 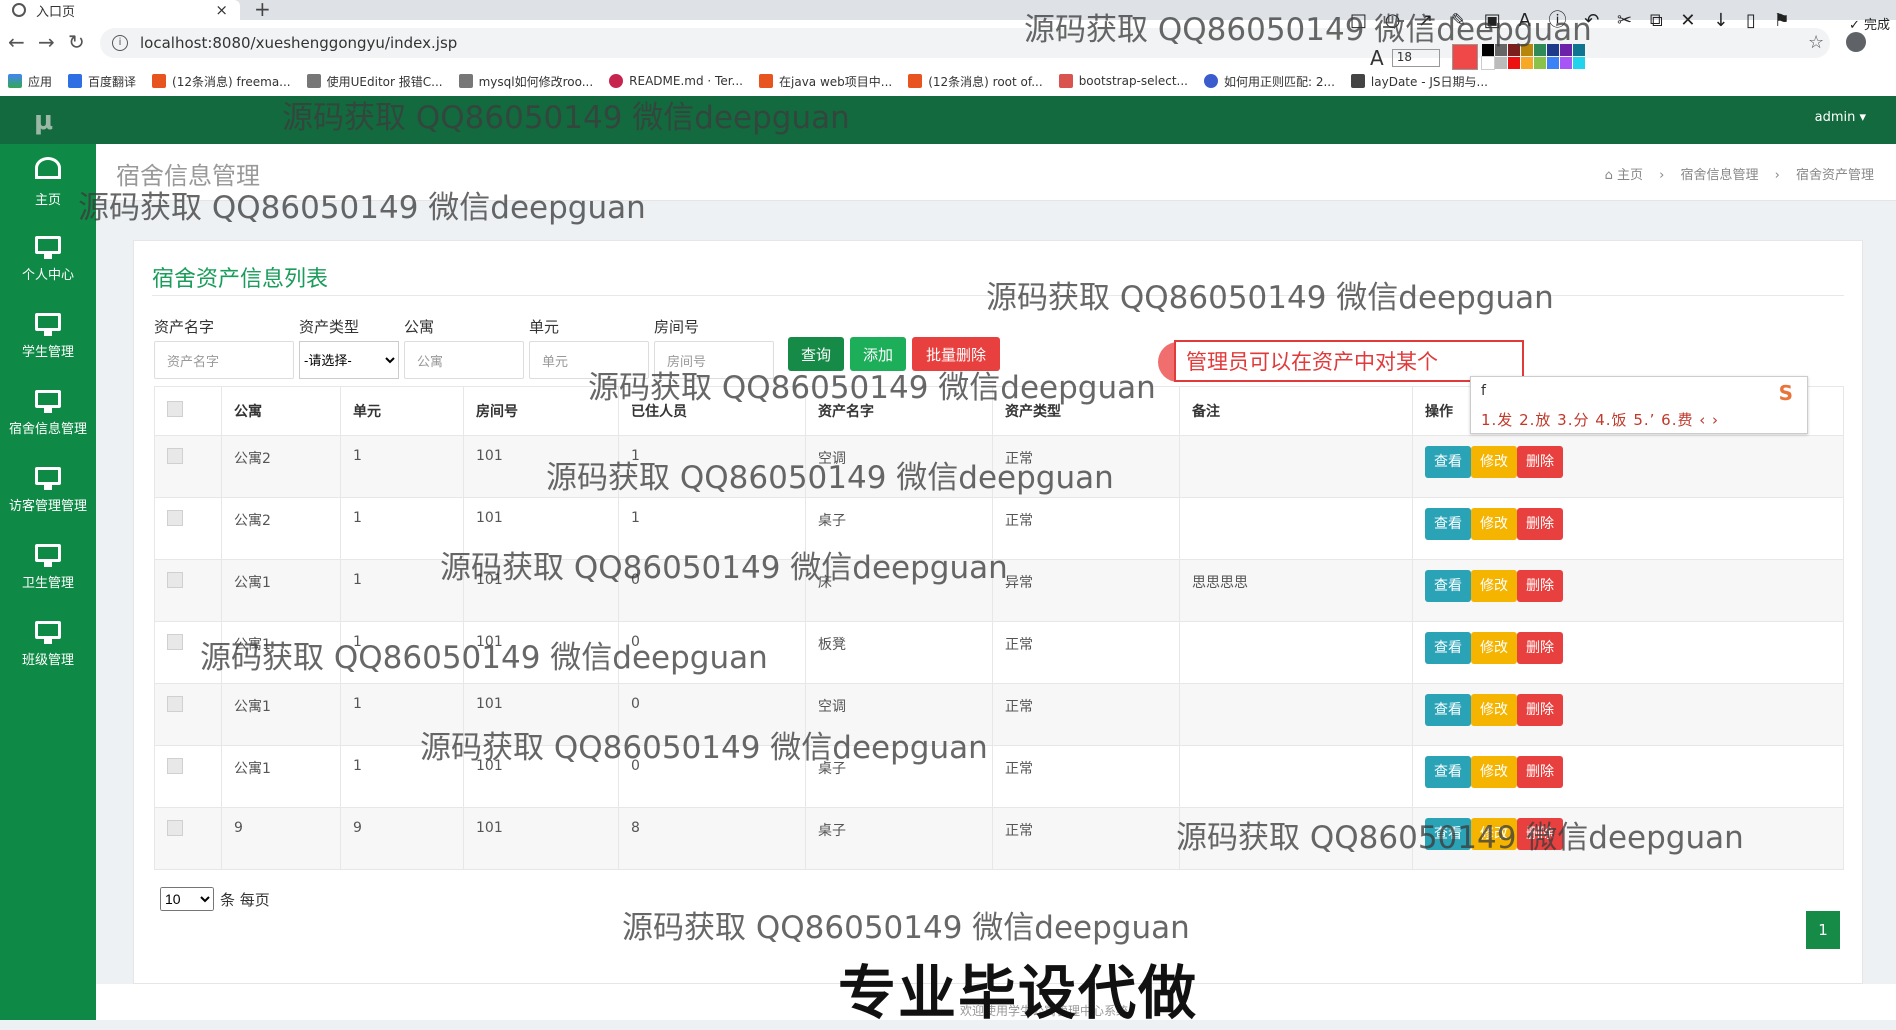 I want to click on annotation-tool-icons: □ ○ ↗ ✎ ▣ A ⓘ ↶ ✂ ⧉ ✕ ↓ ▯ ⚑, so click(x=1573, y=19).